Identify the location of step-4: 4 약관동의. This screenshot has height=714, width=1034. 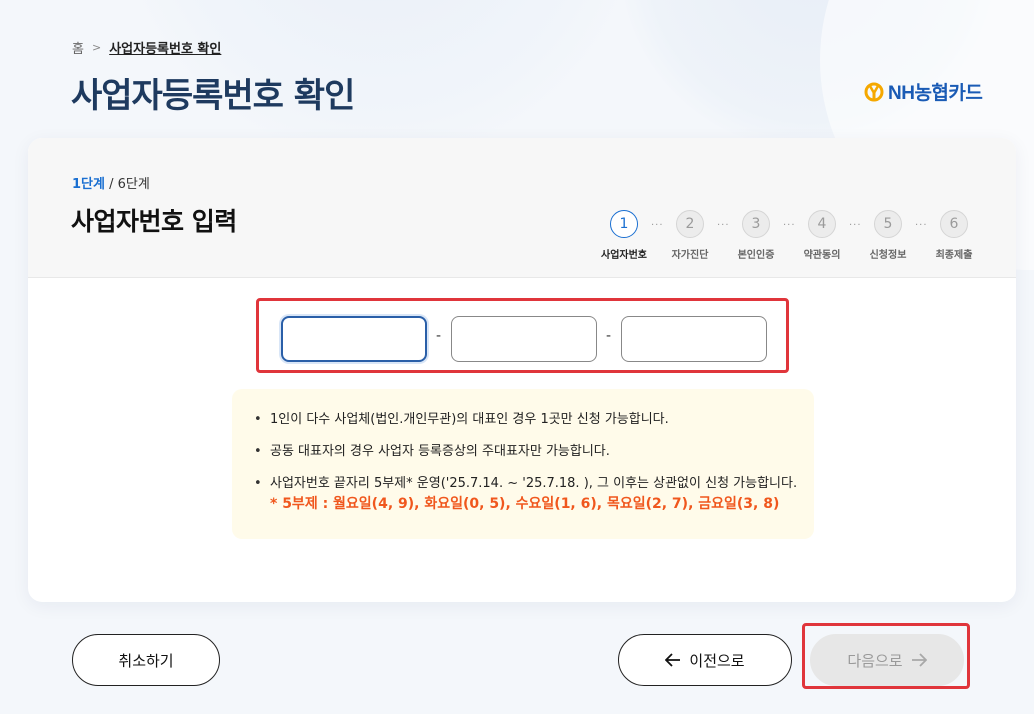
(822, 235).